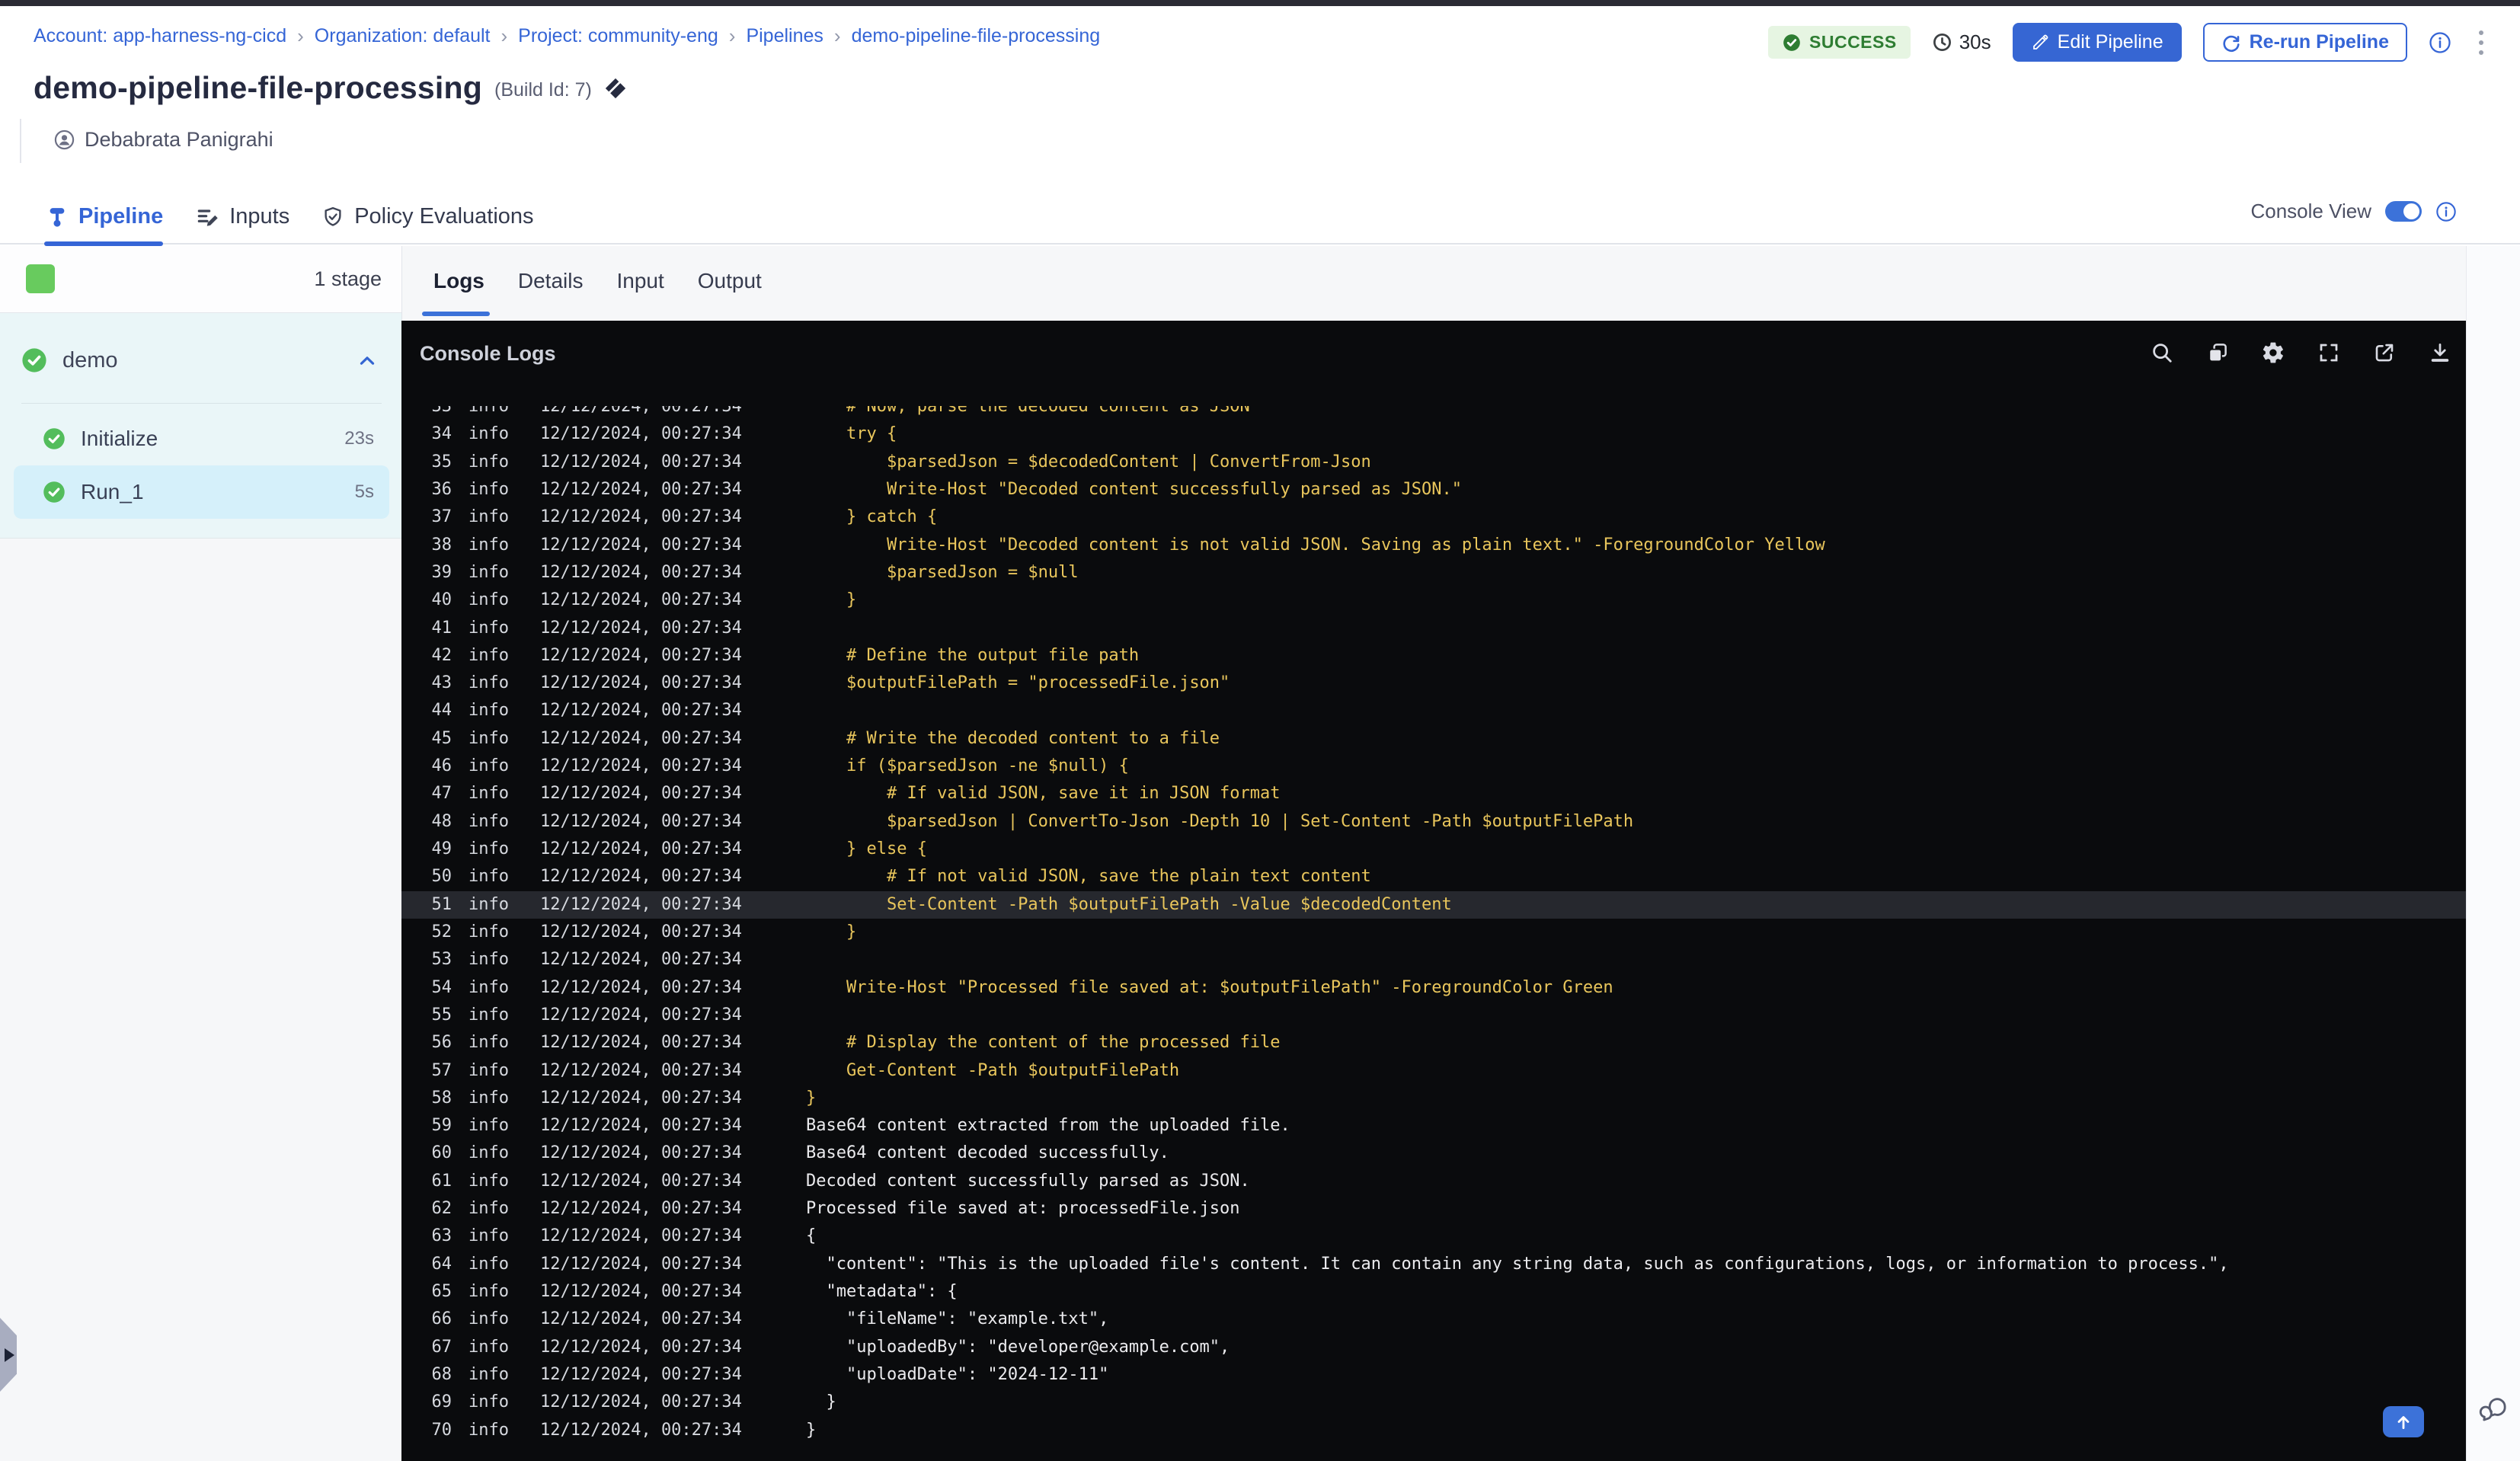 The image size is (2520, 1461). I want to click on log-line-number: 48, so click(442, 821).